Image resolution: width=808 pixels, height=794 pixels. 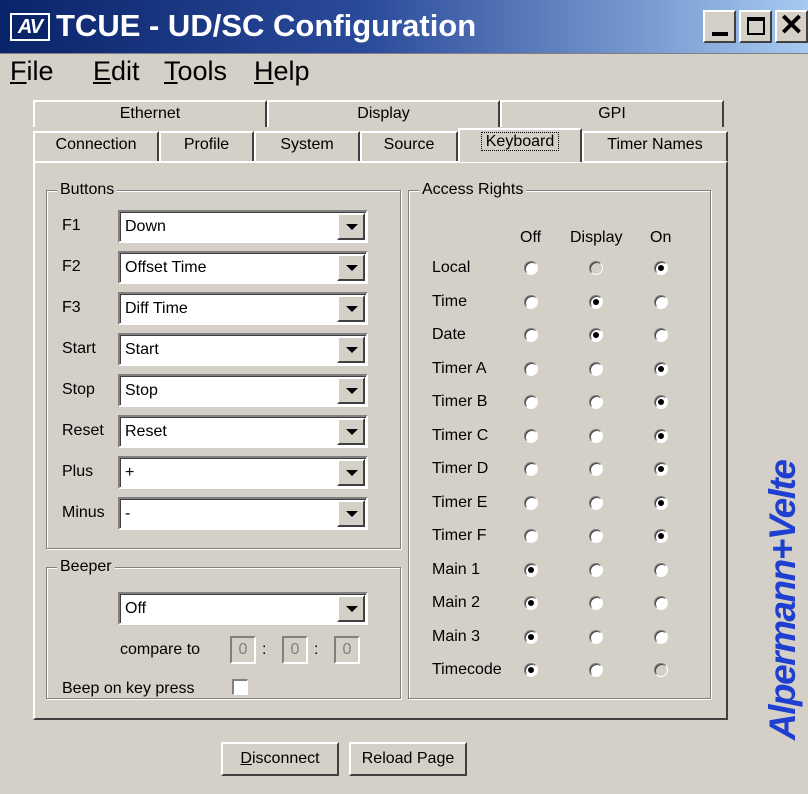 I want to click on button-label-5: Reset, so click(x=83, y=430).